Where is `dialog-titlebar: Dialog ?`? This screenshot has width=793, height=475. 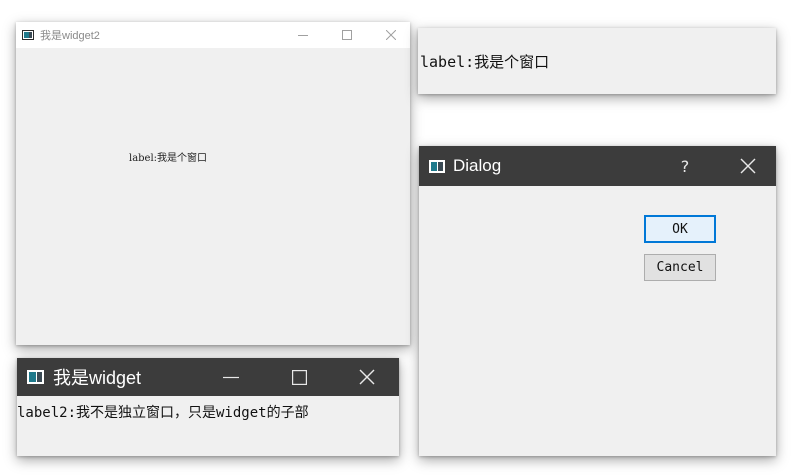
dialog-titlebar: Dialog ? is located at coordinates (597, 166).